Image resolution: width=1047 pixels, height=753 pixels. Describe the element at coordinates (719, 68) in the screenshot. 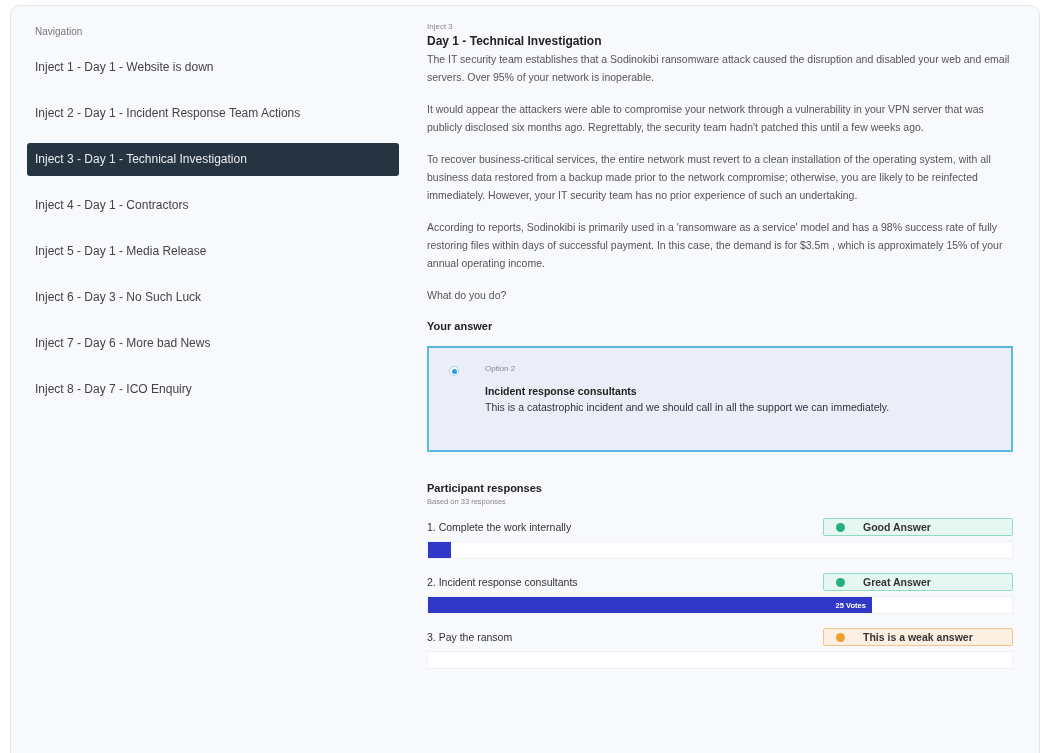

I see `scenario-paragraph: The IT security team establishes that a Sodinokibi ransomware attack caused the disruption and disabled your web and email servers. Over 95% of your network is inoperable.` at that location.